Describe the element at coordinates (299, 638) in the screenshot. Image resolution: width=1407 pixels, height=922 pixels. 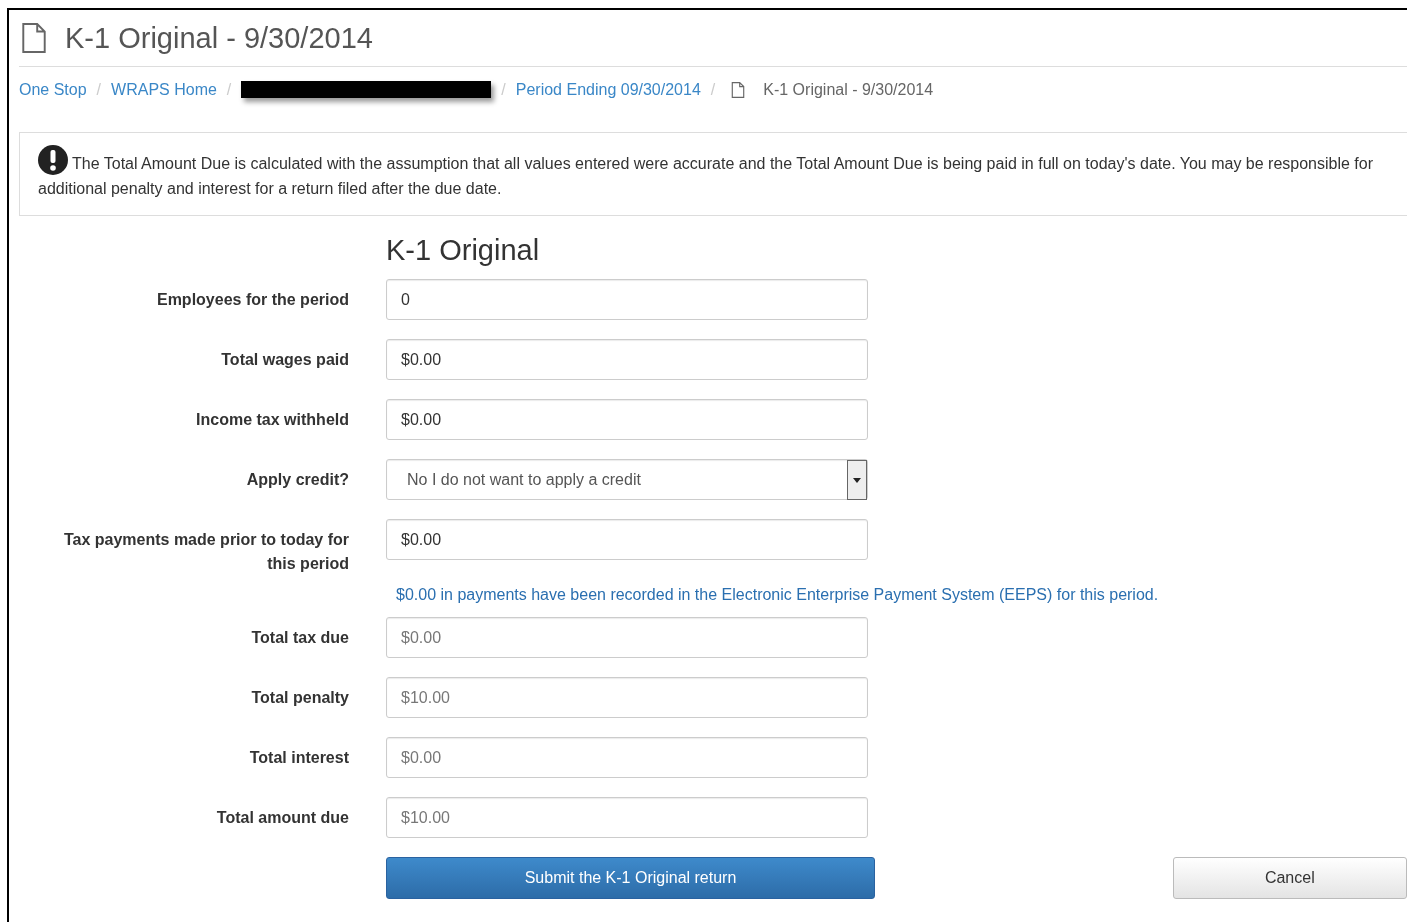
I see `field-label: Total tax due` at that location.